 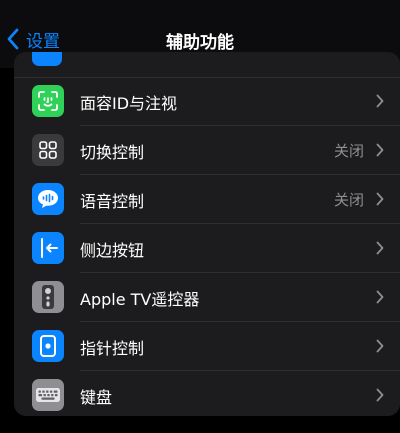 I want to click on side-button-icon, so click(x=48, y=248).